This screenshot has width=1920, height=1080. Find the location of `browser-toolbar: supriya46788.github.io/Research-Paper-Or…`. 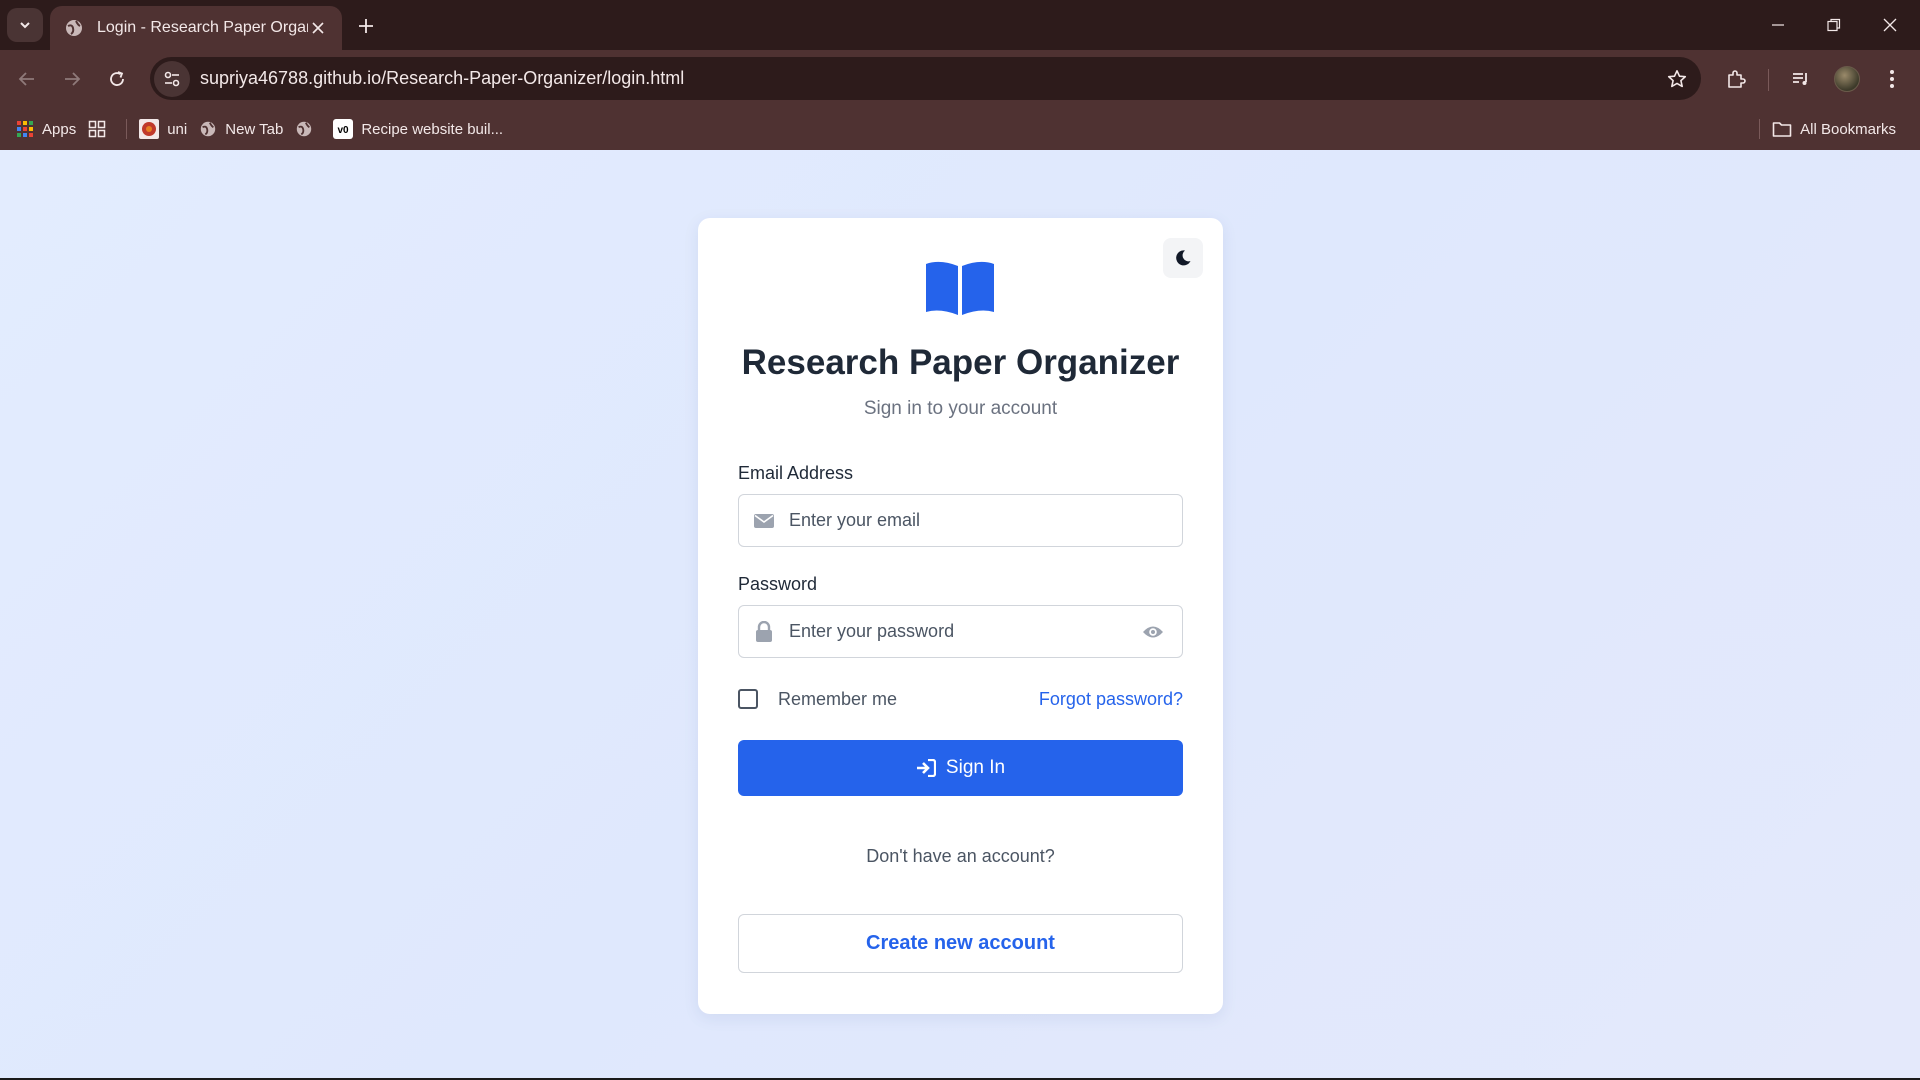

browser-toolbar: supriya46788.github.io/Research-Paper-Or… is located at coordinates (960, 79).